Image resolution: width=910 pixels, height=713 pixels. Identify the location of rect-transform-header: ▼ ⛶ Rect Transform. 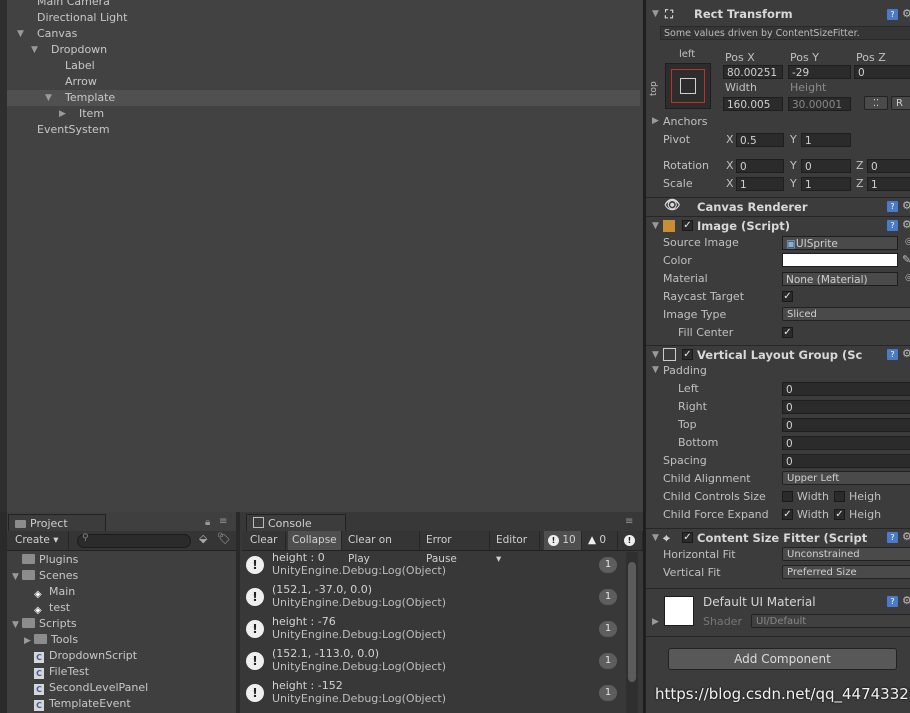
(778, 14).